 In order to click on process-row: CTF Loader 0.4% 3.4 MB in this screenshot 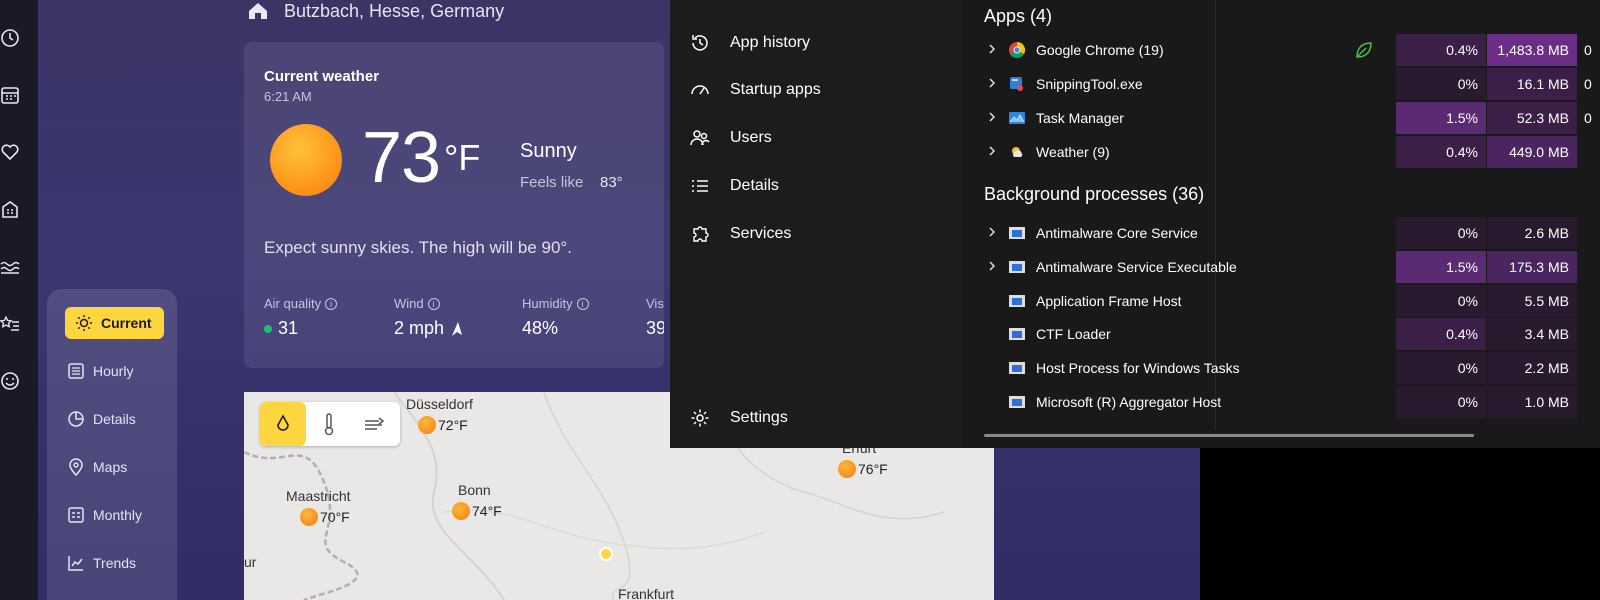, I will do `click(1281, 334)`.